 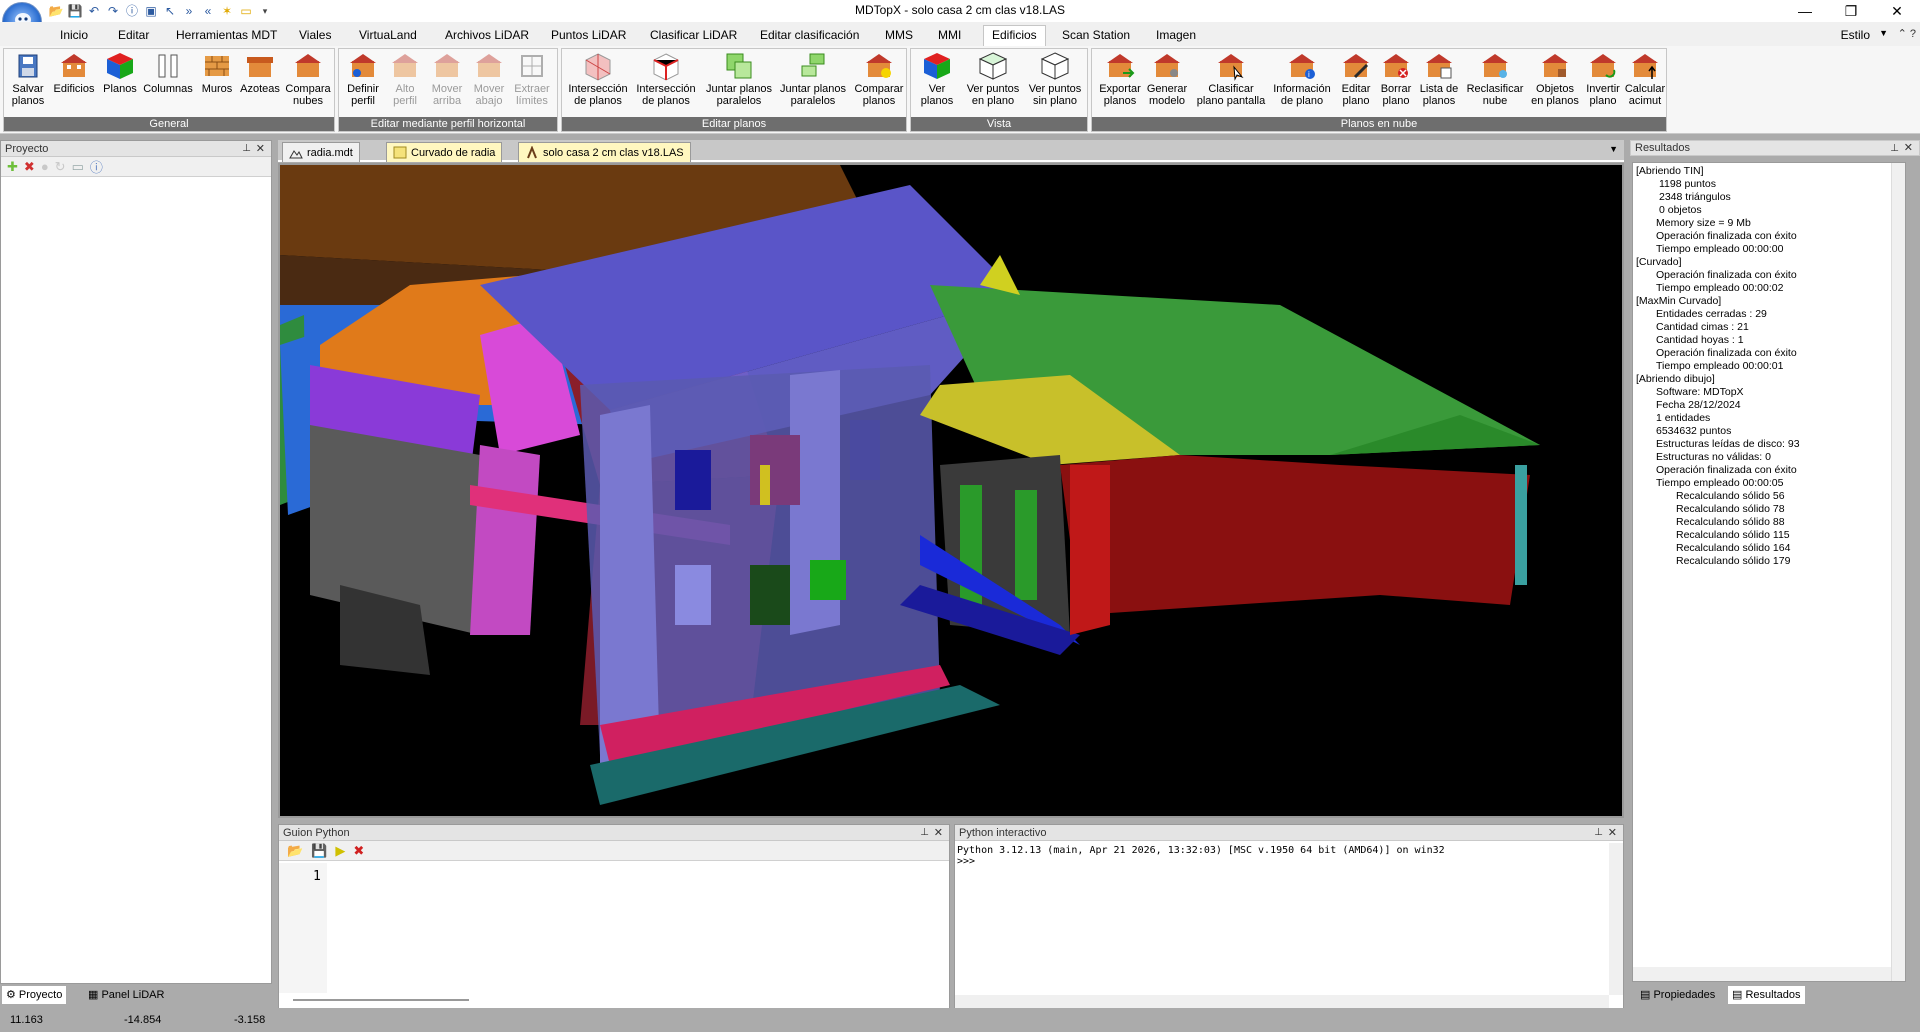 What do you see at coordinates (388, 36) in the screenshot?
I see `tab-virtualand: VirtuaLand` at bounding box center [388, 36].